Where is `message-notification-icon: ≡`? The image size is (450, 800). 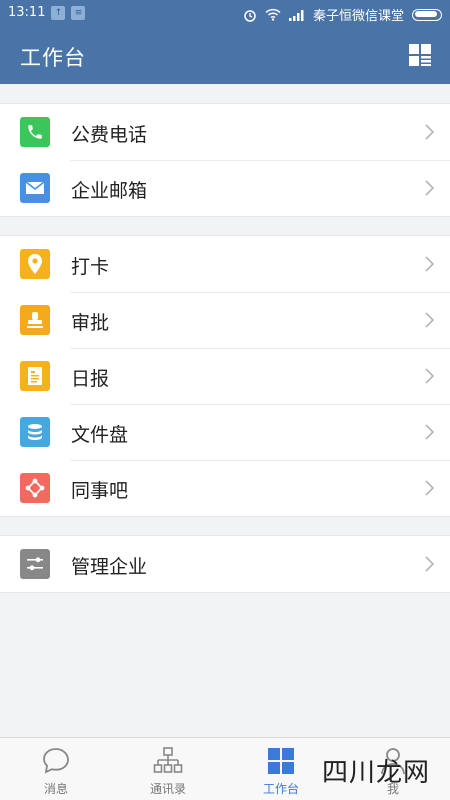 message-notification-icon: ≡ is located at coordinates (78, 12).